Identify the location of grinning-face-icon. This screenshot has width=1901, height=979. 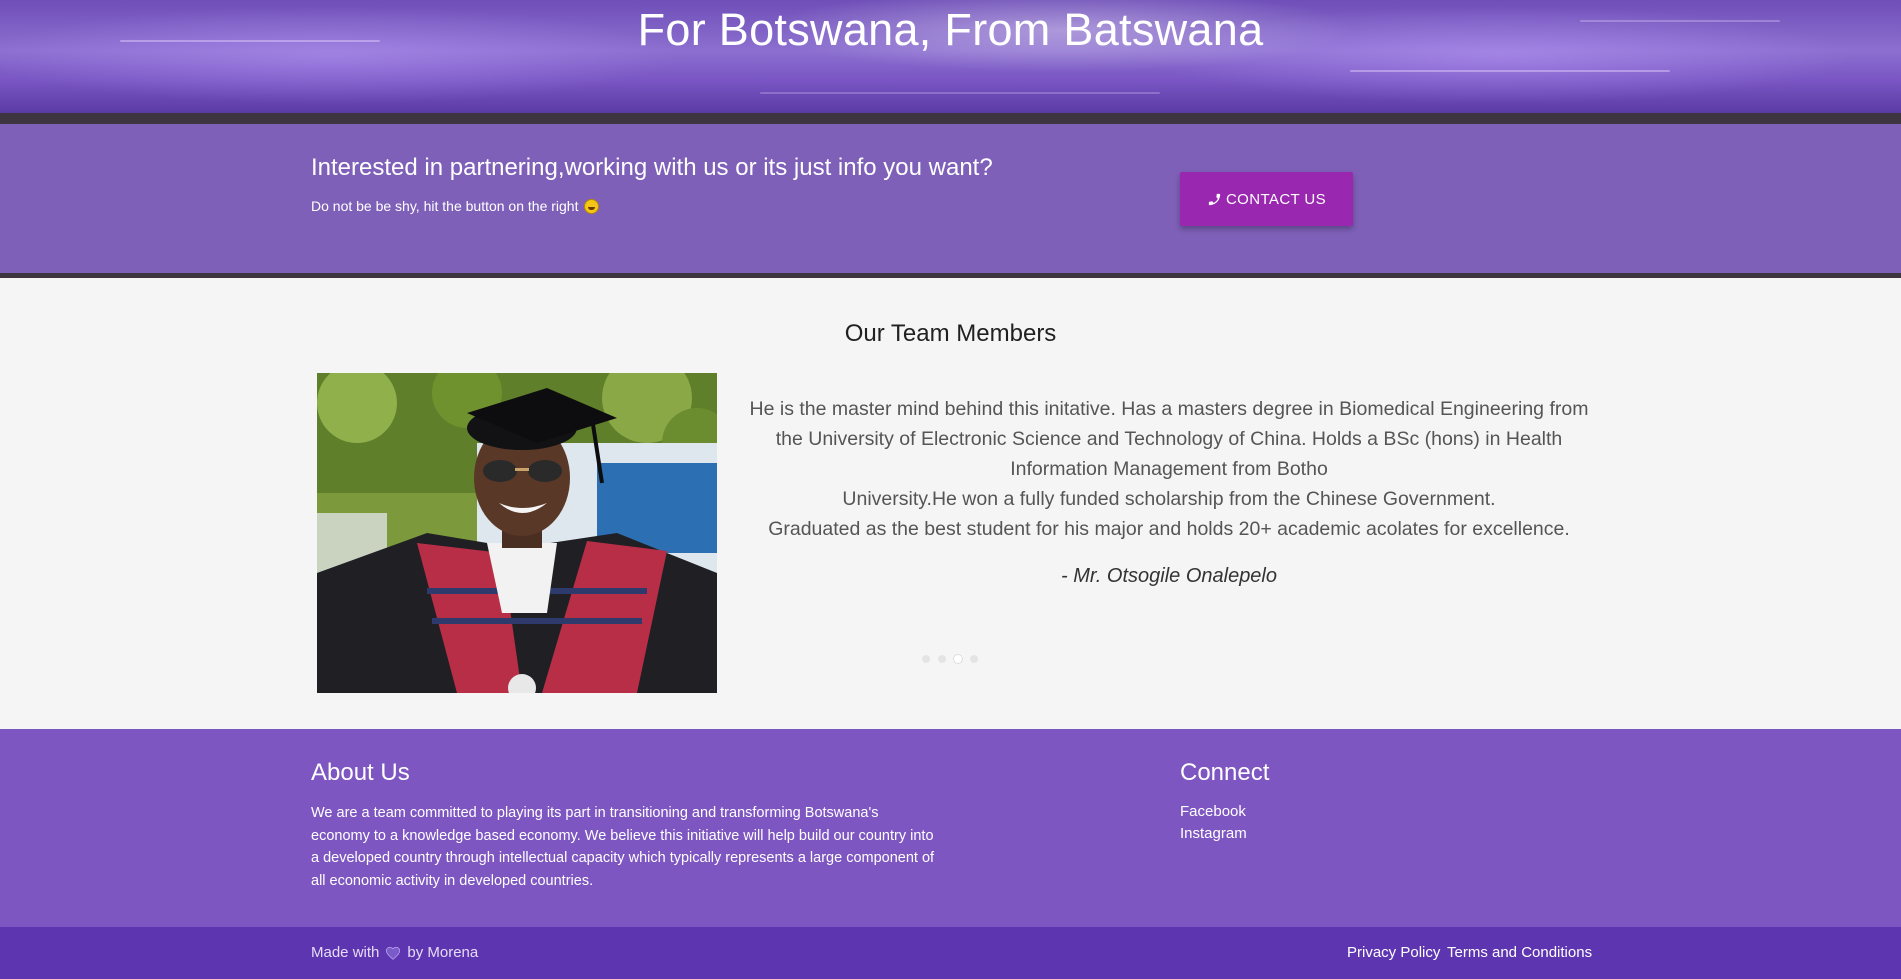
(592, 206).